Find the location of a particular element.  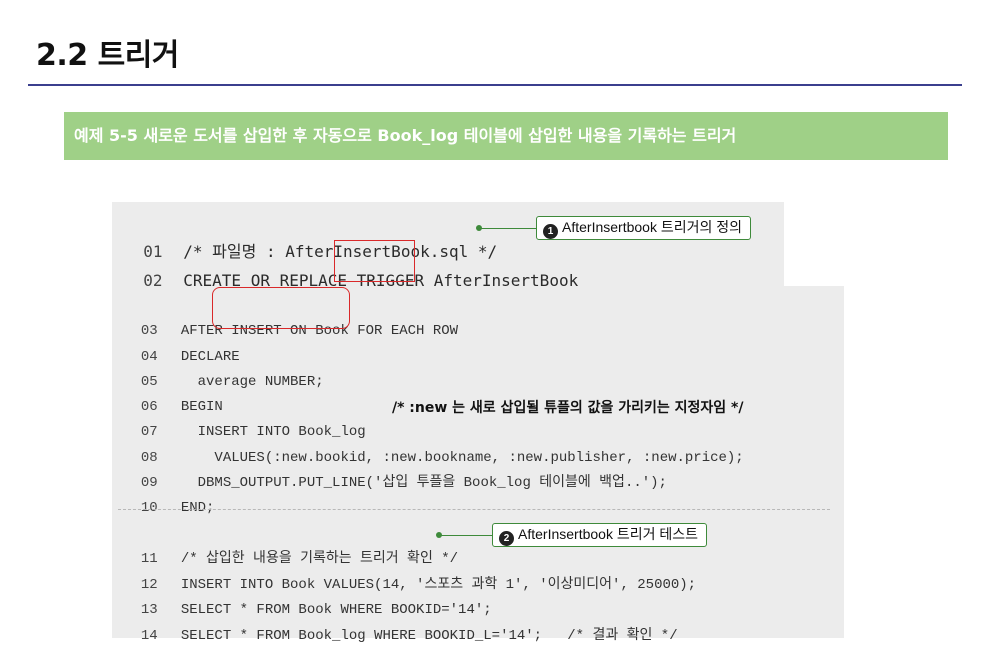

code-line-11: 11/* 삽입한 내용을 기록하는 트리거 확인 */ is located at coordinates (291, 545).